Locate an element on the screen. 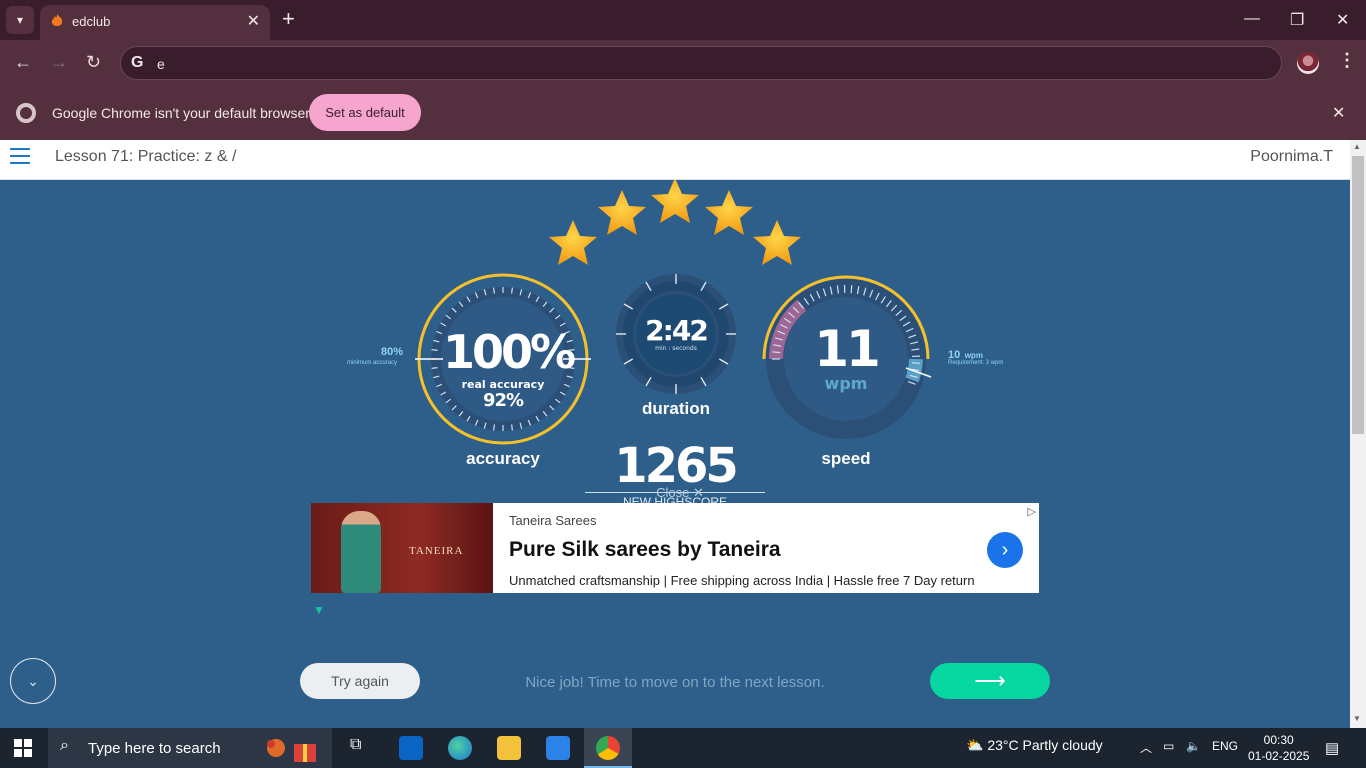 The image size is (1366, 768). speed-value: 11 is located at coordinates (847, 349).